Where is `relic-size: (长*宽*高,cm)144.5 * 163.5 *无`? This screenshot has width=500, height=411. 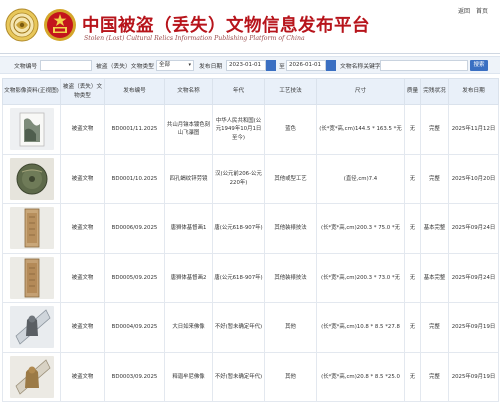
relic-size: (长*宽*高,cm)144.5 * 163.5 *无 is located at coordinates (360, 129).